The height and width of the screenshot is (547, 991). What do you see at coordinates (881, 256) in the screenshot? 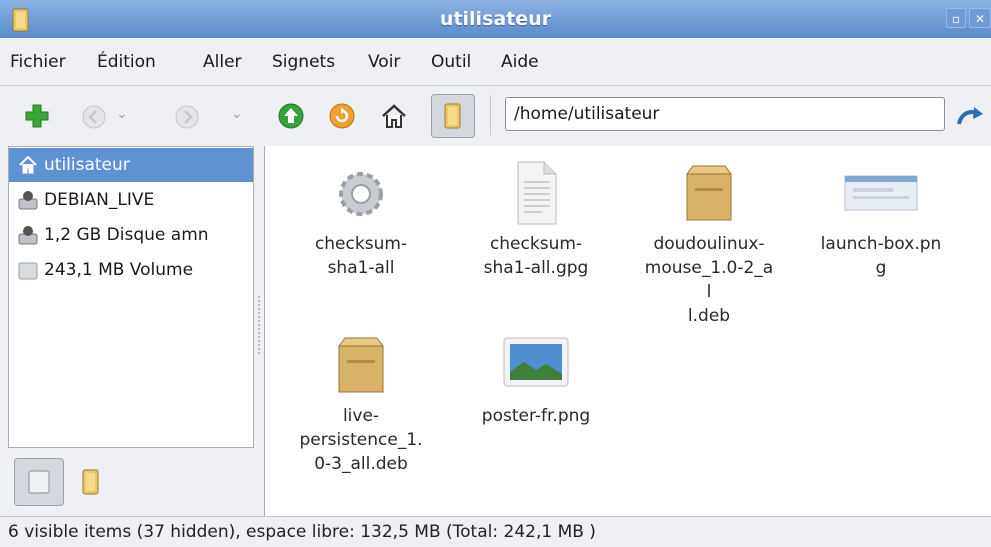
I see `file-name-line: launch-box.png` at bounding box center [881, 256].